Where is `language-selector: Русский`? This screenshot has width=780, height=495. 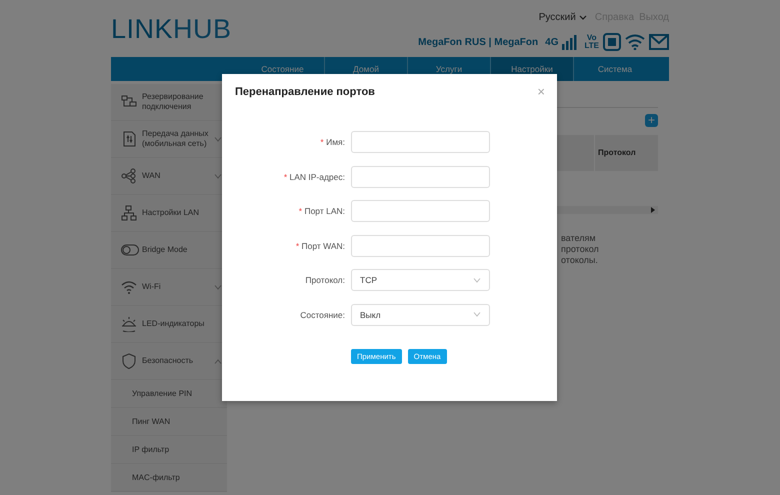 language-selector: Русский is located at coordinates (562, 17).